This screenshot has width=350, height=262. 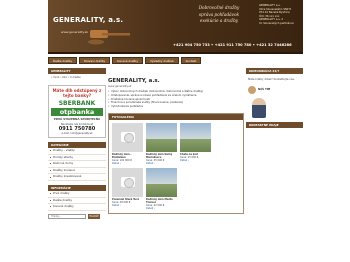 I want to click on nav-tab-kontakt: Kontakt, so click(x=191, y=60).